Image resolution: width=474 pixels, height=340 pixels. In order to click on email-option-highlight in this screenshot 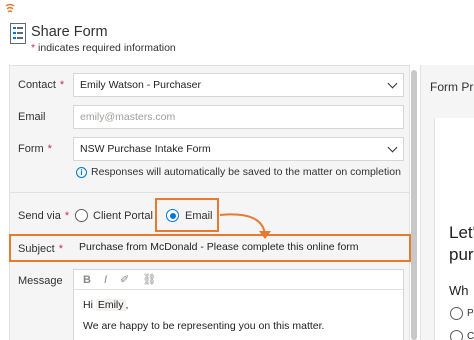, I will do `click(187, 215)`.